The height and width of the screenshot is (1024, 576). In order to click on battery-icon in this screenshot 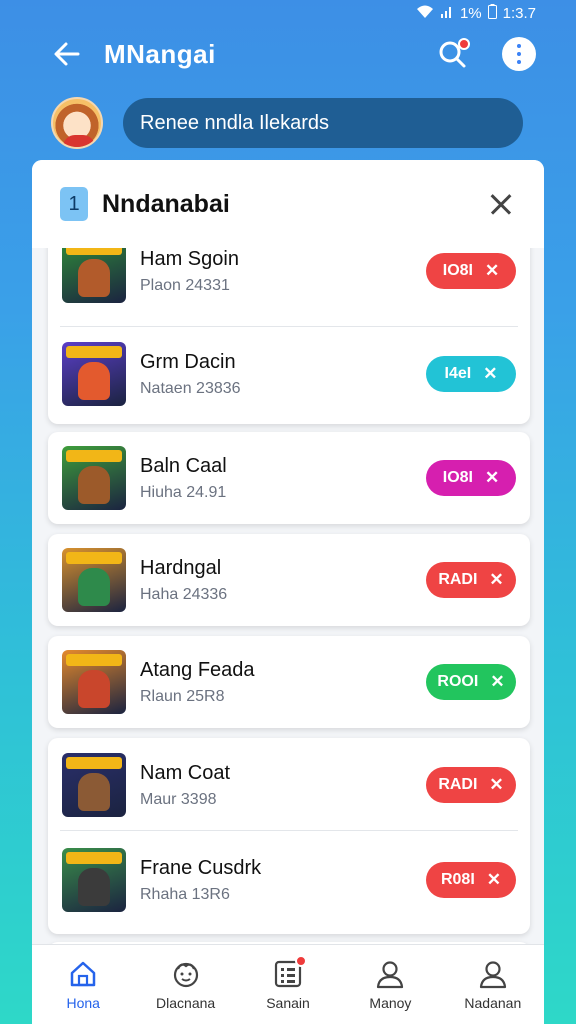, I will do `click(492, 13)`.